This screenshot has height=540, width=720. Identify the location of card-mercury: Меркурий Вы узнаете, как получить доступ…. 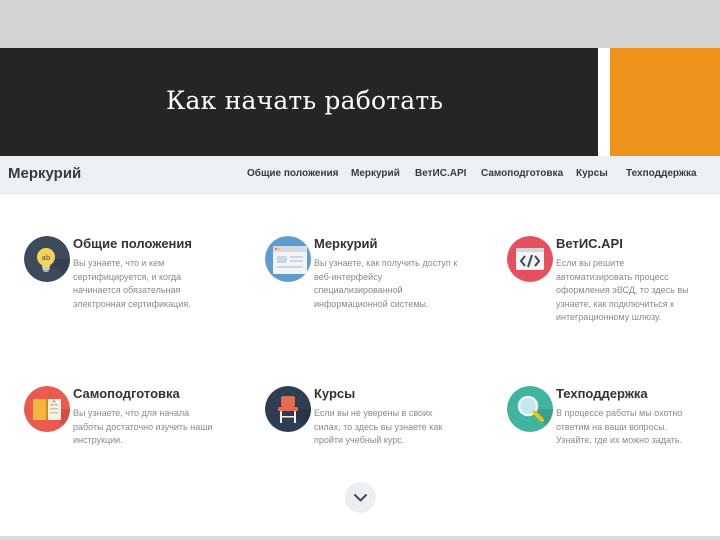
(375, 286).